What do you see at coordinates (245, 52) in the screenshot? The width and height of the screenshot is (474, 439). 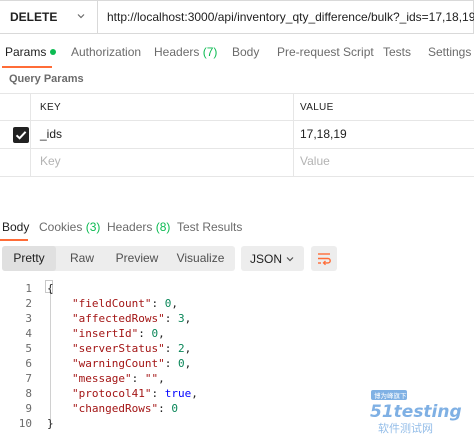 I see `tab-body: Body` at bounding box center [245, 52].